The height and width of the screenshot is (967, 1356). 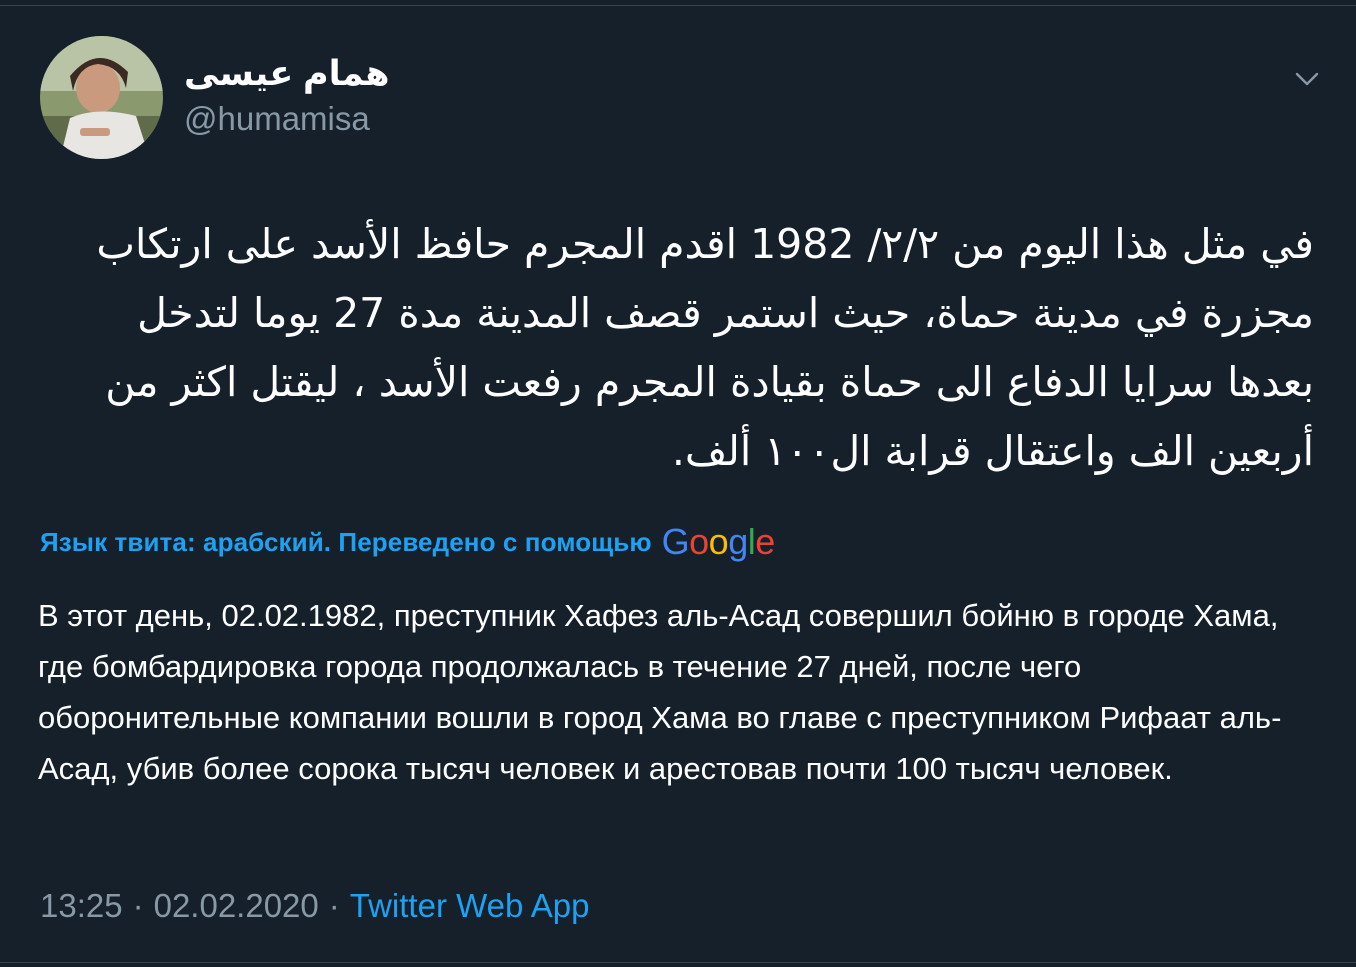 I want to click on tweet-meta: 13:25 · 02.02.2020 · Twitter Web App, so click(x=314, y=906).